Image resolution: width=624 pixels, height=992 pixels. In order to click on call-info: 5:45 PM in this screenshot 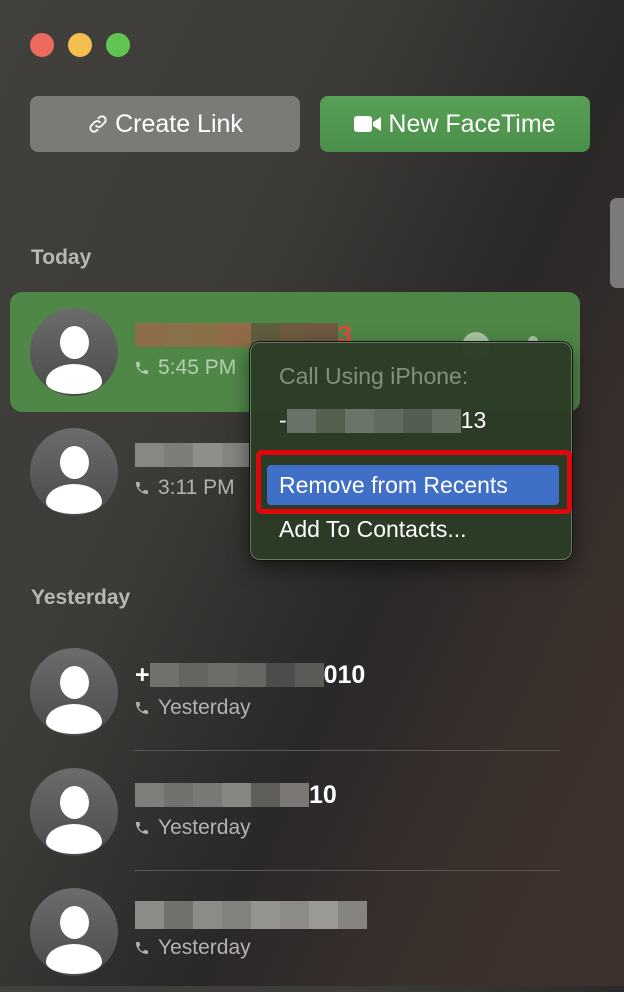, I will do `click(185, 368)`.